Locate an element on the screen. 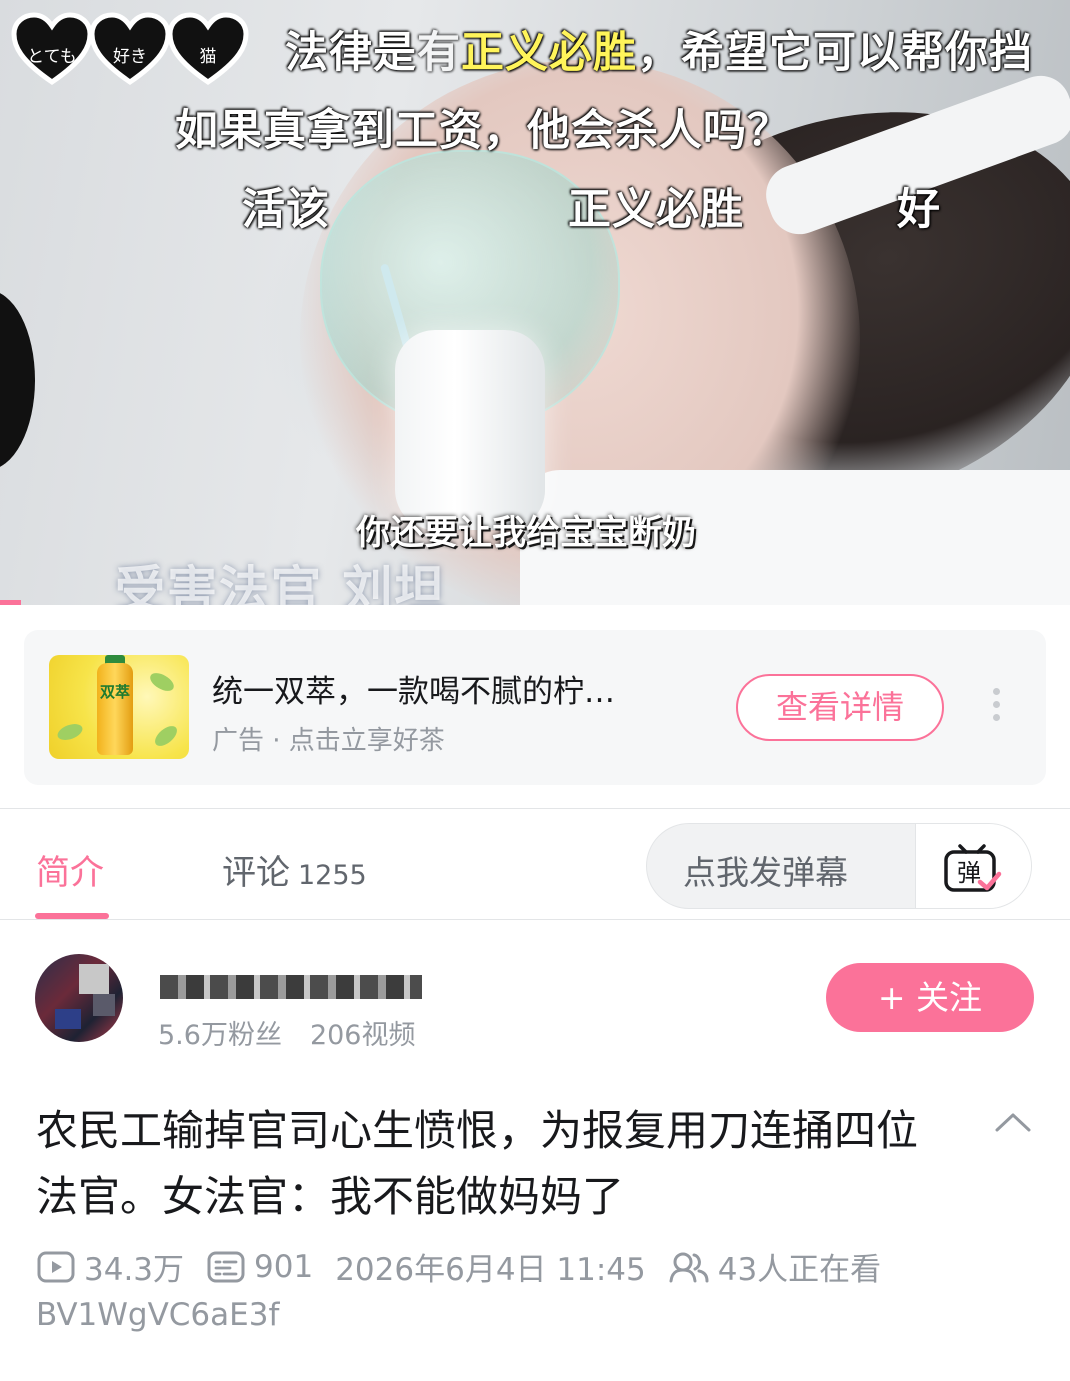 This screenshot has height=1381, width=1070. logo-text-1: とても is located at coordinates (52, 57).